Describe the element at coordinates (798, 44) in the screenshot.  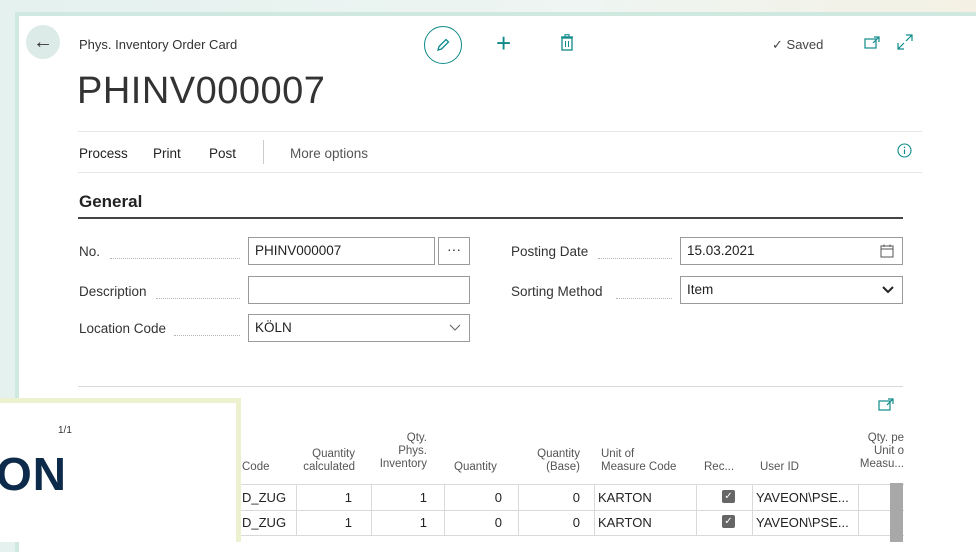
I see `saved-status: ✓ Saved` at that location.